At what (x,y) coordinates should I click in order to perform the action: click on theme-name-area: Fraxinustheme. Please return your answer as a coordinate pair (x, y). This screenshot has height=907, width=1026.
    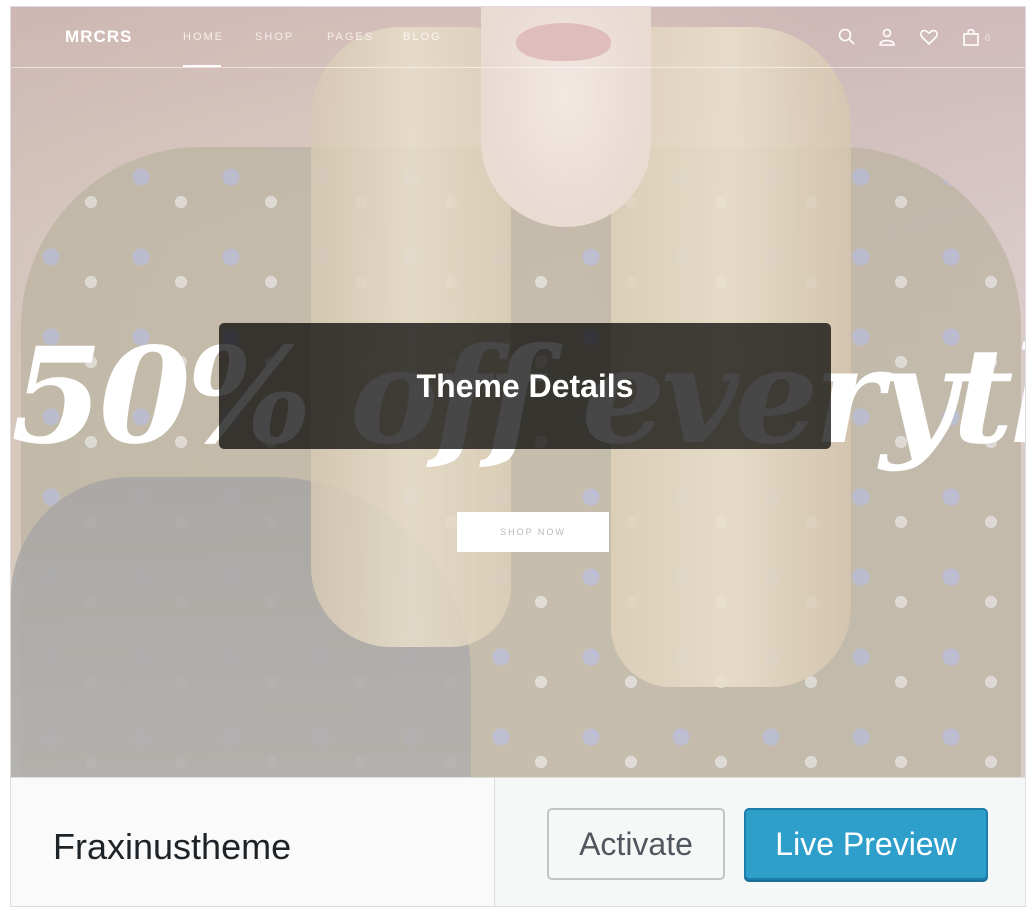
    Looking at the image, I should click on (253, 842).